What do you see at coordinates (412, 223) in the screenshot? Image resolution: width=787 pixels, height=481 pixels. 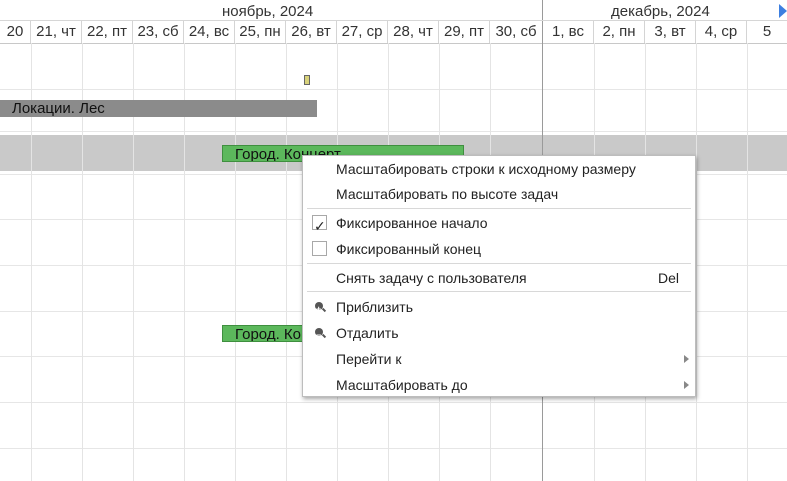 I see `menu-item-label: Фиксированное начало` at bounding box center [412, 223].